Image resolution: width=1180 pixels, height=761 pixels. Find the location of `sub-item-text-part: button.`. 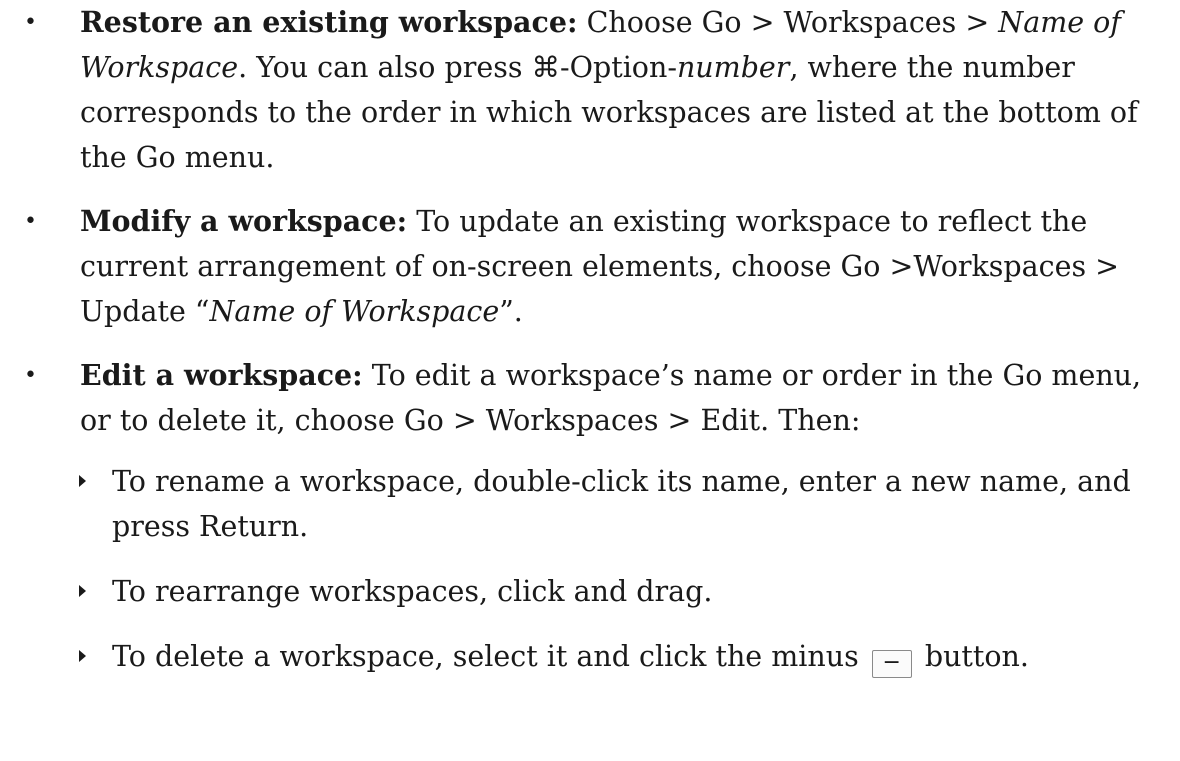

sub-item-text-part: button. is located at coordinates (972, 656).